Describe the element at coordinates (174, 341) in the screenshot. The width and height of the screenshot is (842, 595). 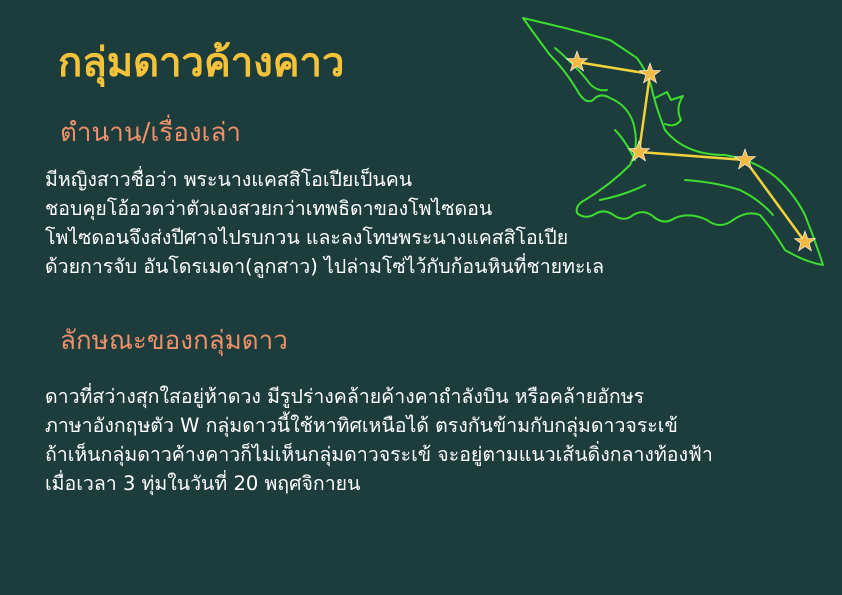
I see `features-heading: ลักษณะของกลุ่มดาว` at that location.